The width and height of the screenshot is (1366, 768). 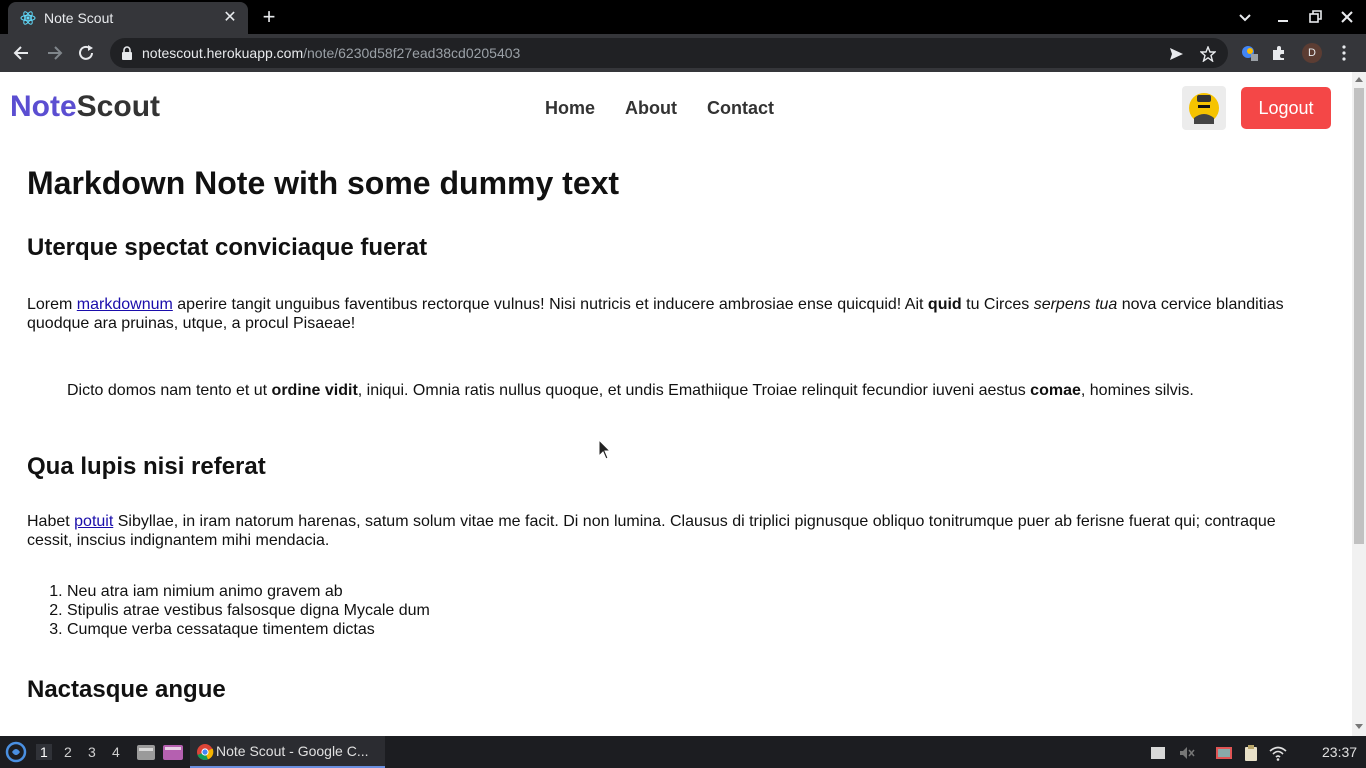 I want to click on os-taskbar: 1 2 3 4 Note Scout - Google C... 23:37, so click(x=683, y=752).